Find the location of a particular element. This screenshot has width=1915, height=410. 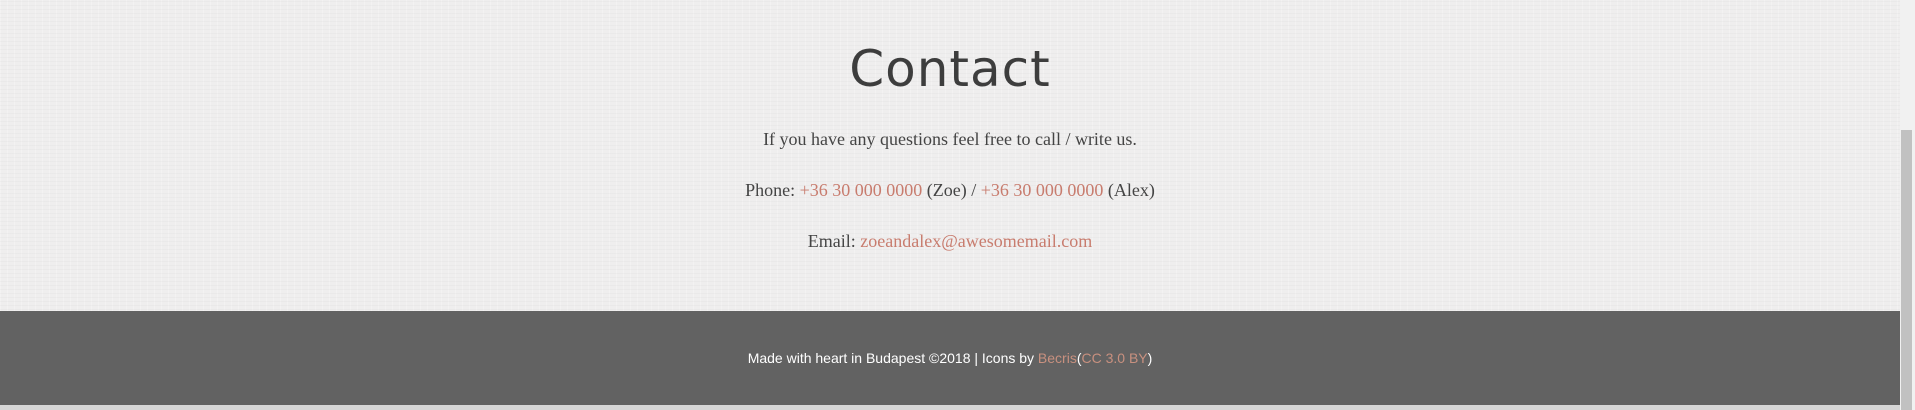

phone-name-alex: (Alex) is located at coordinates (1131, 190).